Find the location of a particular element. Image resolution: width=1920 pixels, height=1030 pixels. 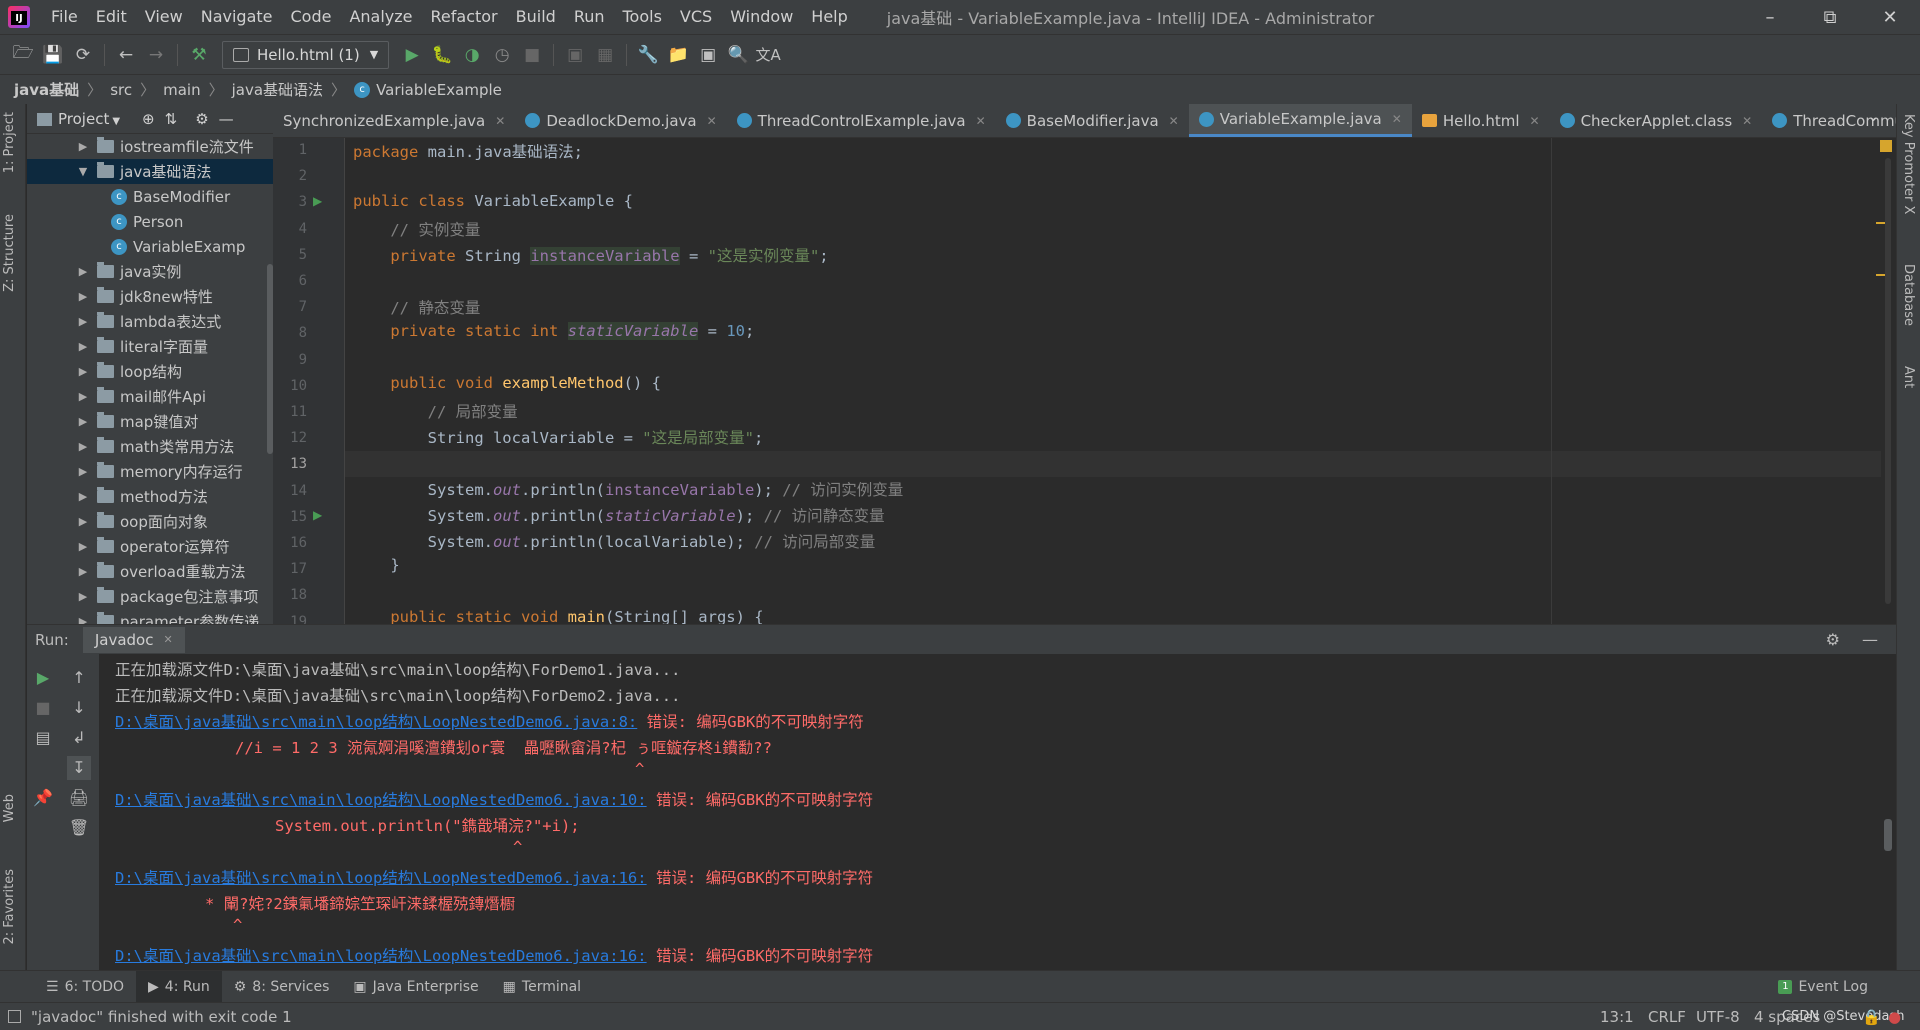

event-log-tool-tab: 1 Event Log is located at coordinates (1823, 987).